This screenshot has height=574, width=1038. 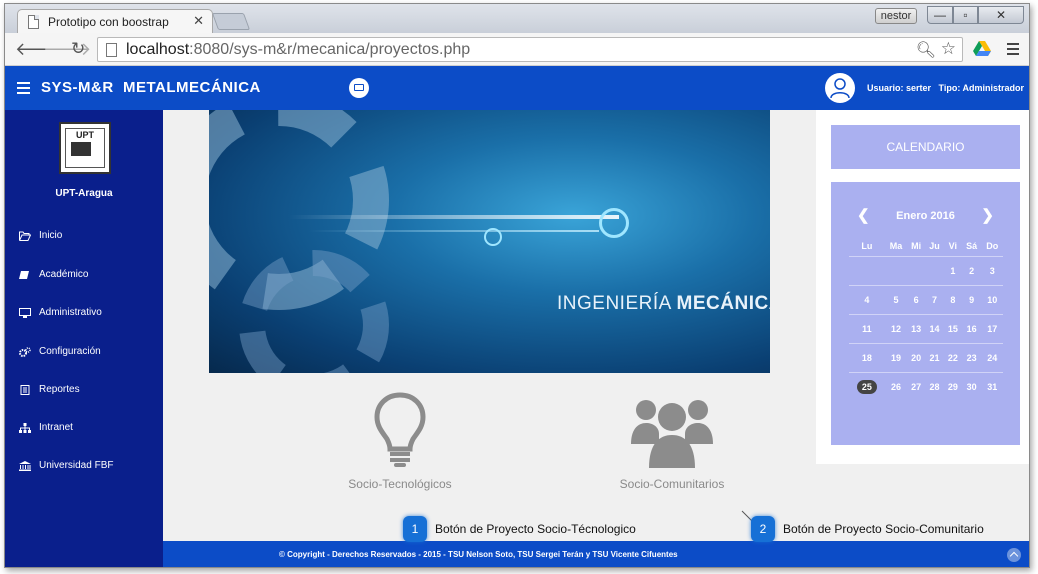 What do you see at coordinates (992, 328) in the screenshot?
I see `calendar-day: 17` at bounding box center [992, 328].